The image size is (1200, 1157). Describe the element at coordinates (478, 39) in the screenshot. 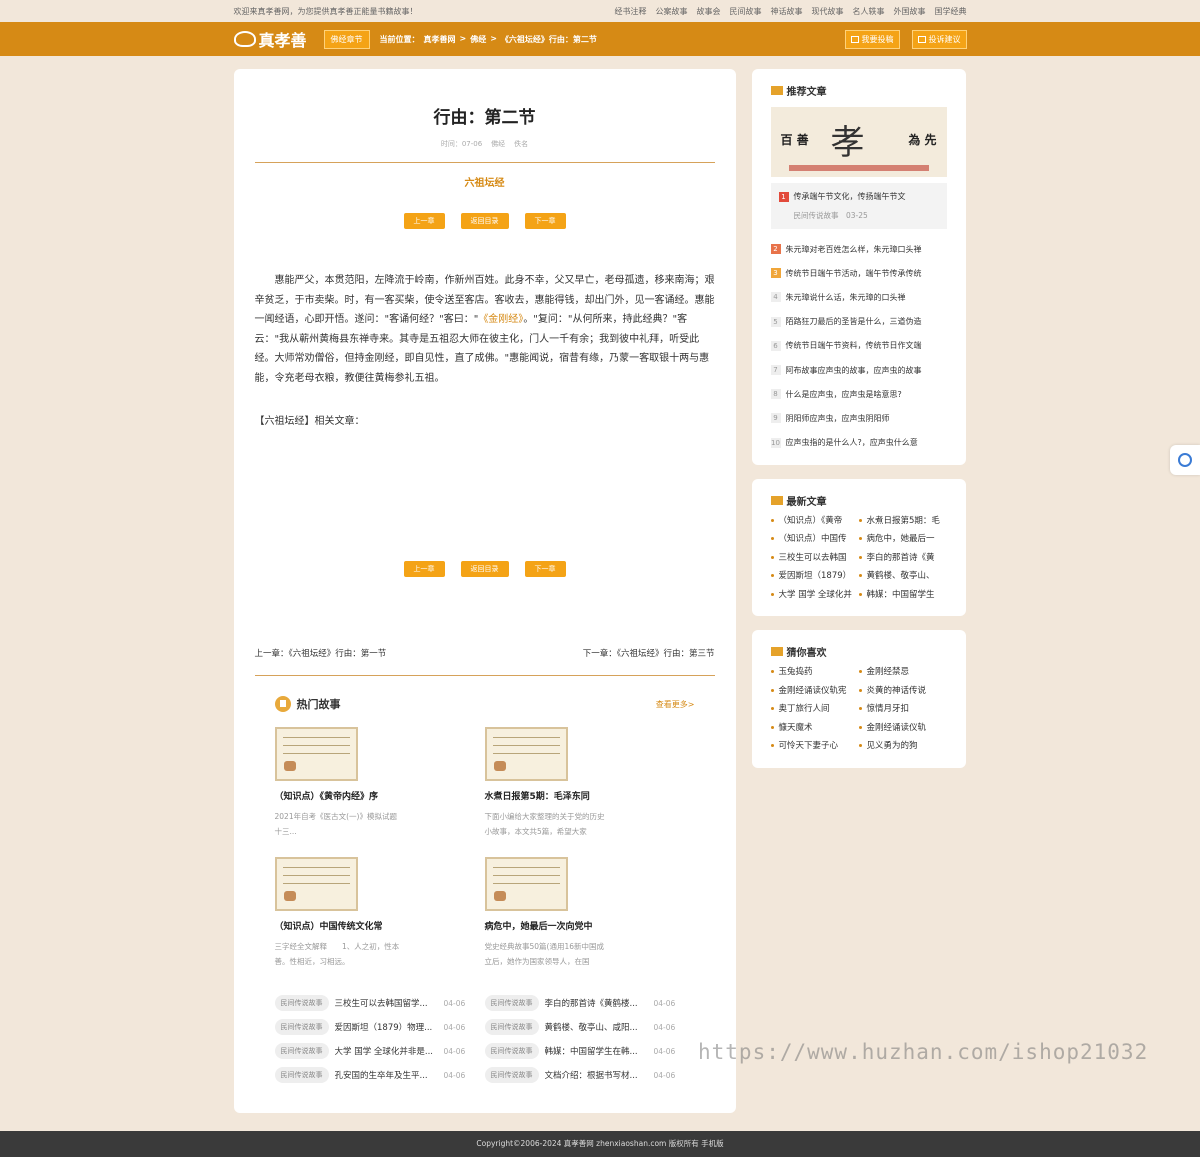

I see `crumb-category: 佛经` at that location.